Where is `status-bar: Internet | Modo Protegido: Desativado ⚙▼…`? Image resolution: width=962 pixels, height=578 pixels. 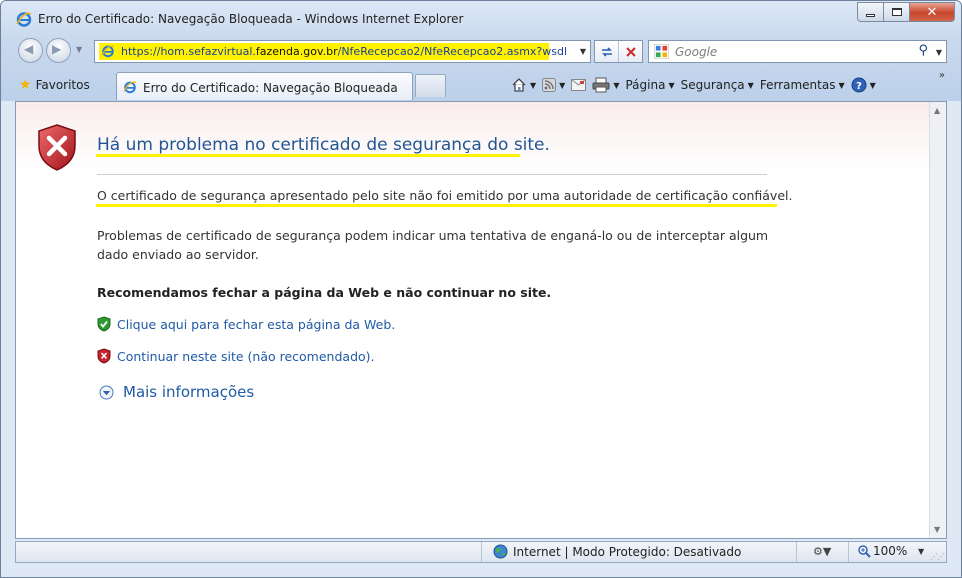 status-bar: Internet | Modo Protegido: Desativado ⚙▼… is located at coordinates (481, 552).